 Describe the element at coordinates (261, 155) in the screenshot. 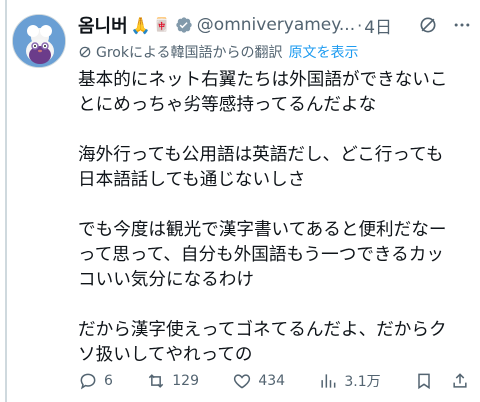

I see `post-line: 海外行っても公用語は英語だし、どこ行っても` at that location.